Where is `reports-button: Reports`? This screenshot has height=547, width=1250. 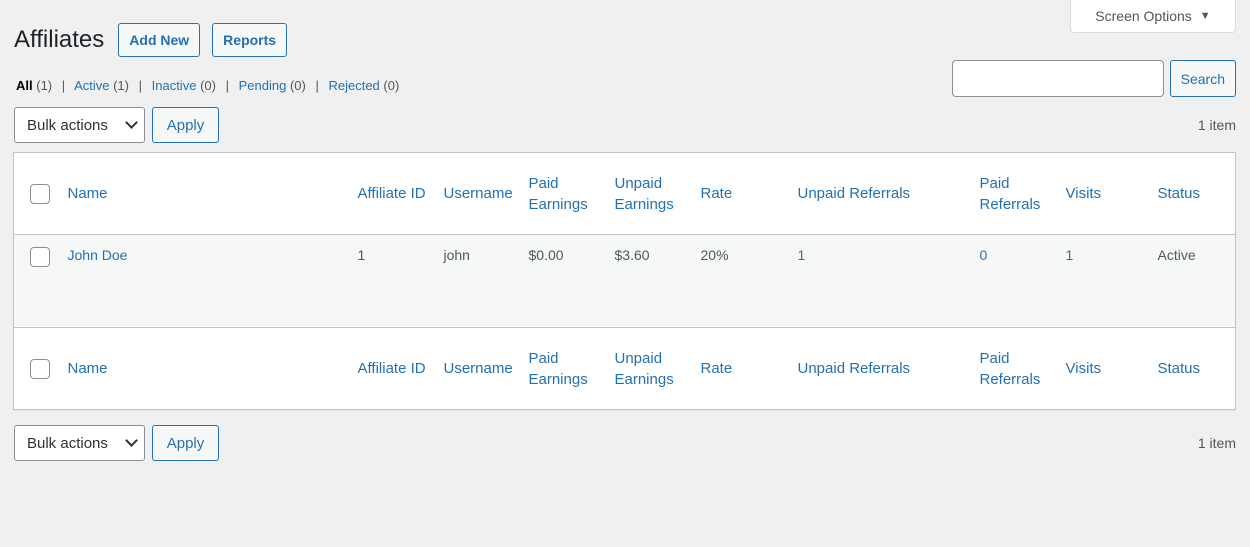
reports-button: Reports is located at coordinates (250, 40).